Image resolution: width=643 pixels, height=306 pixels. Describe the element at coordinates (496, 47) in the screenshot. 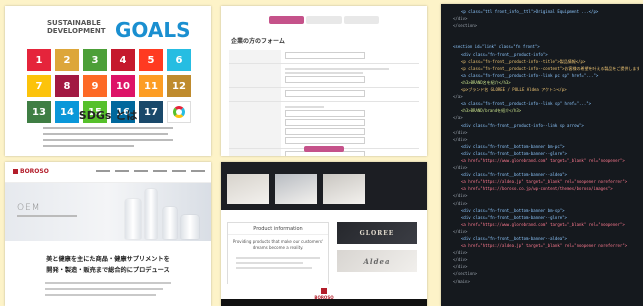

I see `code-line: <section id="link" class="fn front">` at that location.